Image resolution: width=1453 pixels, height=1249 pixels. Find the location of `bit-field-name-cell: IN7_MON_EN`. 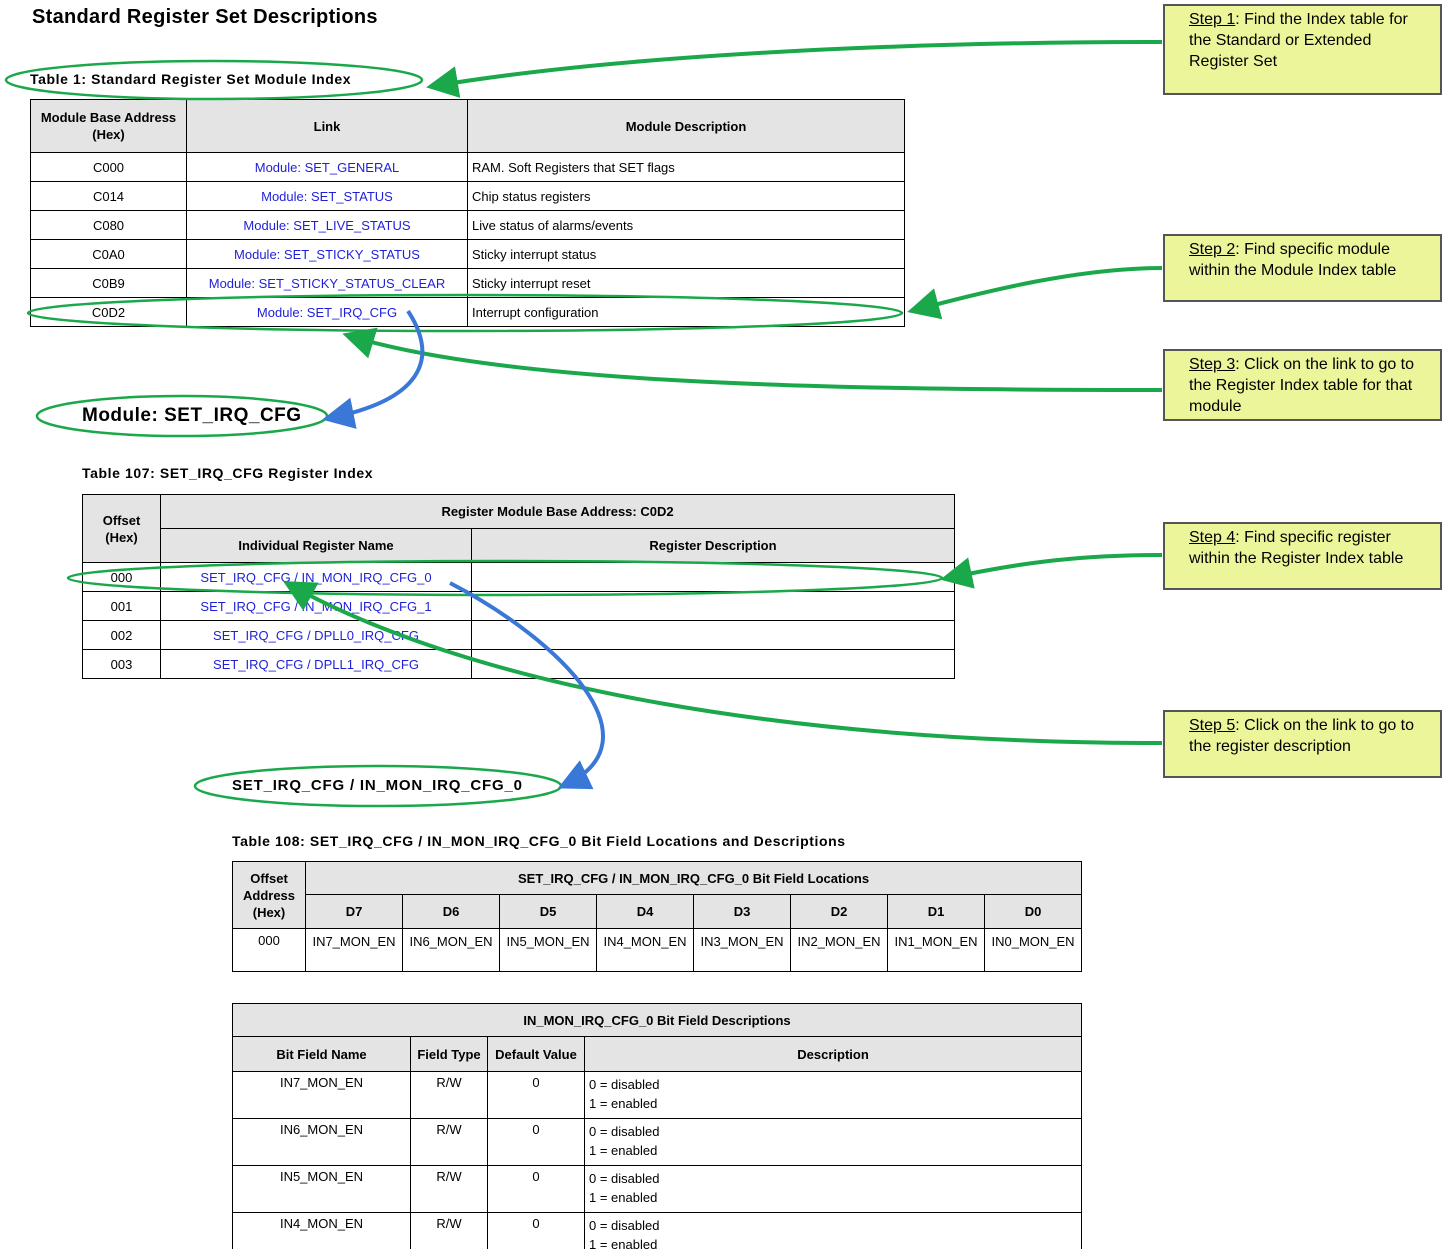

bit-field-name-cell: IN7_MON_EN is located at coordinates (321, 1095).